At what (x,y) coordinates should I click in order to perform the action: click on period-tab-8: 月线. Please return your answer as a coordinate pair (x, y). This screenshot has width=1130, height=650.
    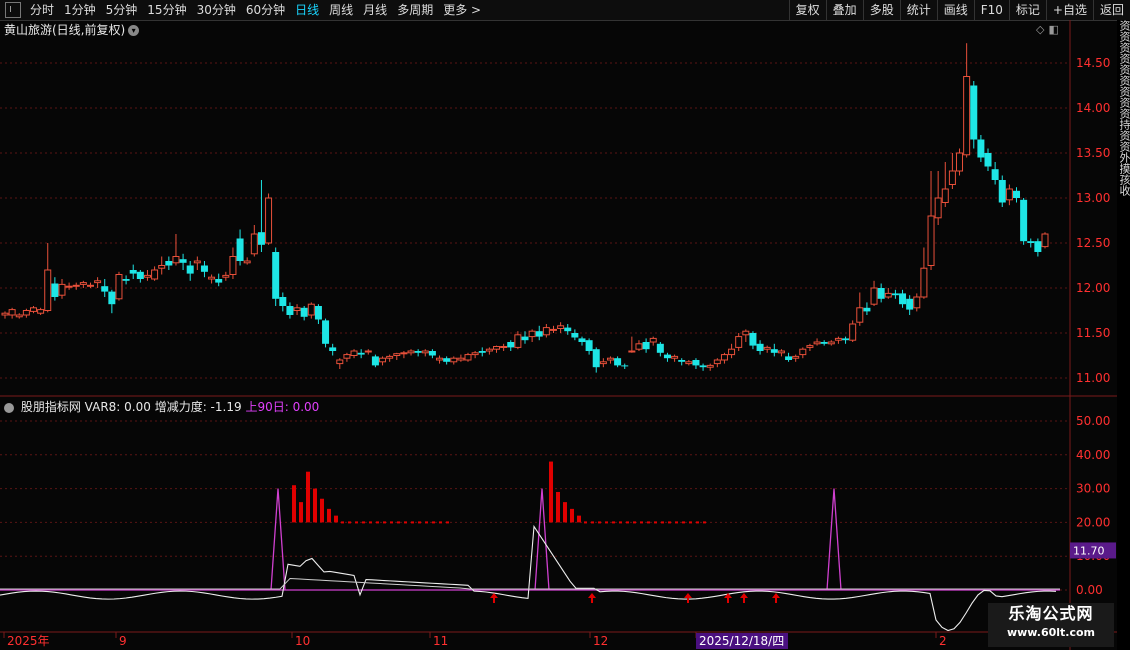
    Looking at the image, I should click on (375, 10).